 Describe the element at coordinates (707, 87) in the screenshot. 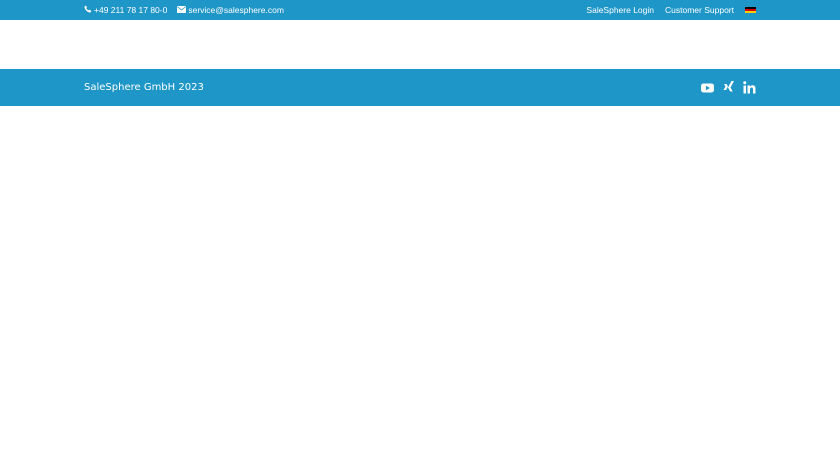

I see `youtube-icon` at that location.